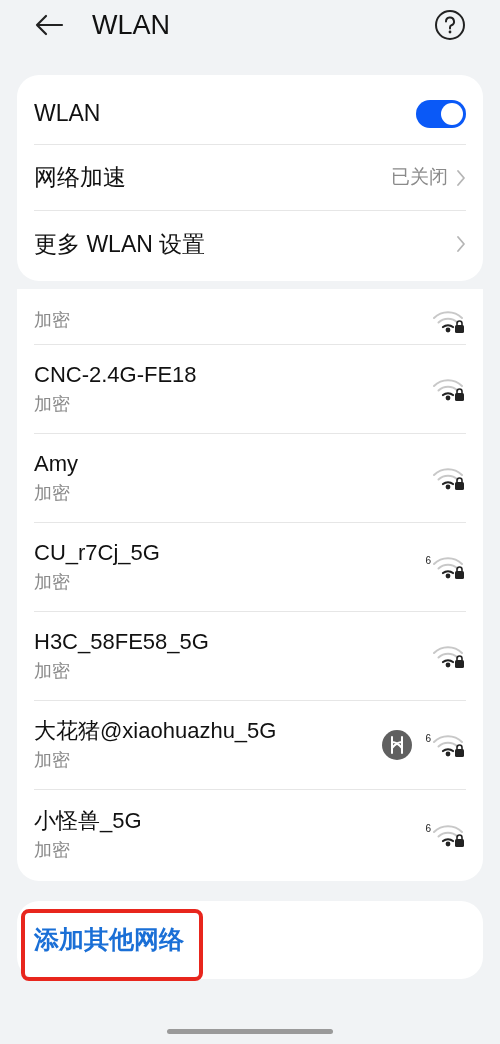 This screenshot has width=500, height=1044. I want to click on network-name: CU_r7Cj_5G, so click(97, 553).